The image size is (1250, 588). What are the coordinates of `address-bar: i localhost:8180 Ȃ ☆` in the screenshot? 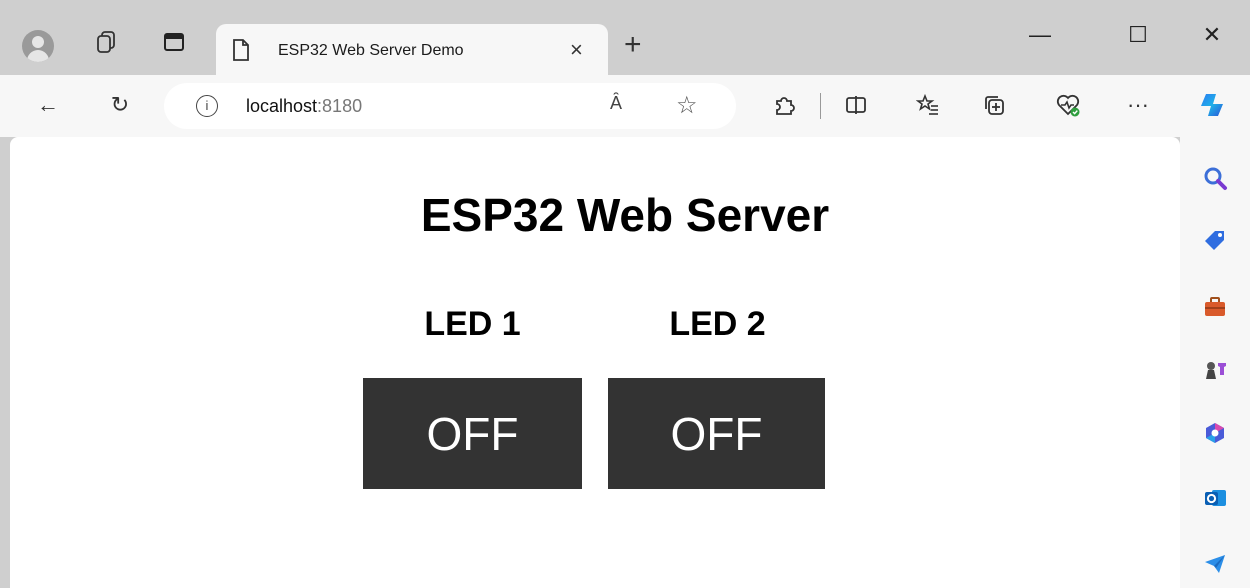 It's located at (450, 106).